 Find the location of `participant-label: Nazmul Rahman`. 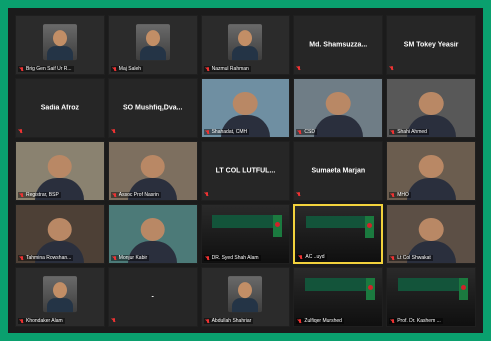

participant-label: Nazmul Rahman is located at coordinates (227, 69).